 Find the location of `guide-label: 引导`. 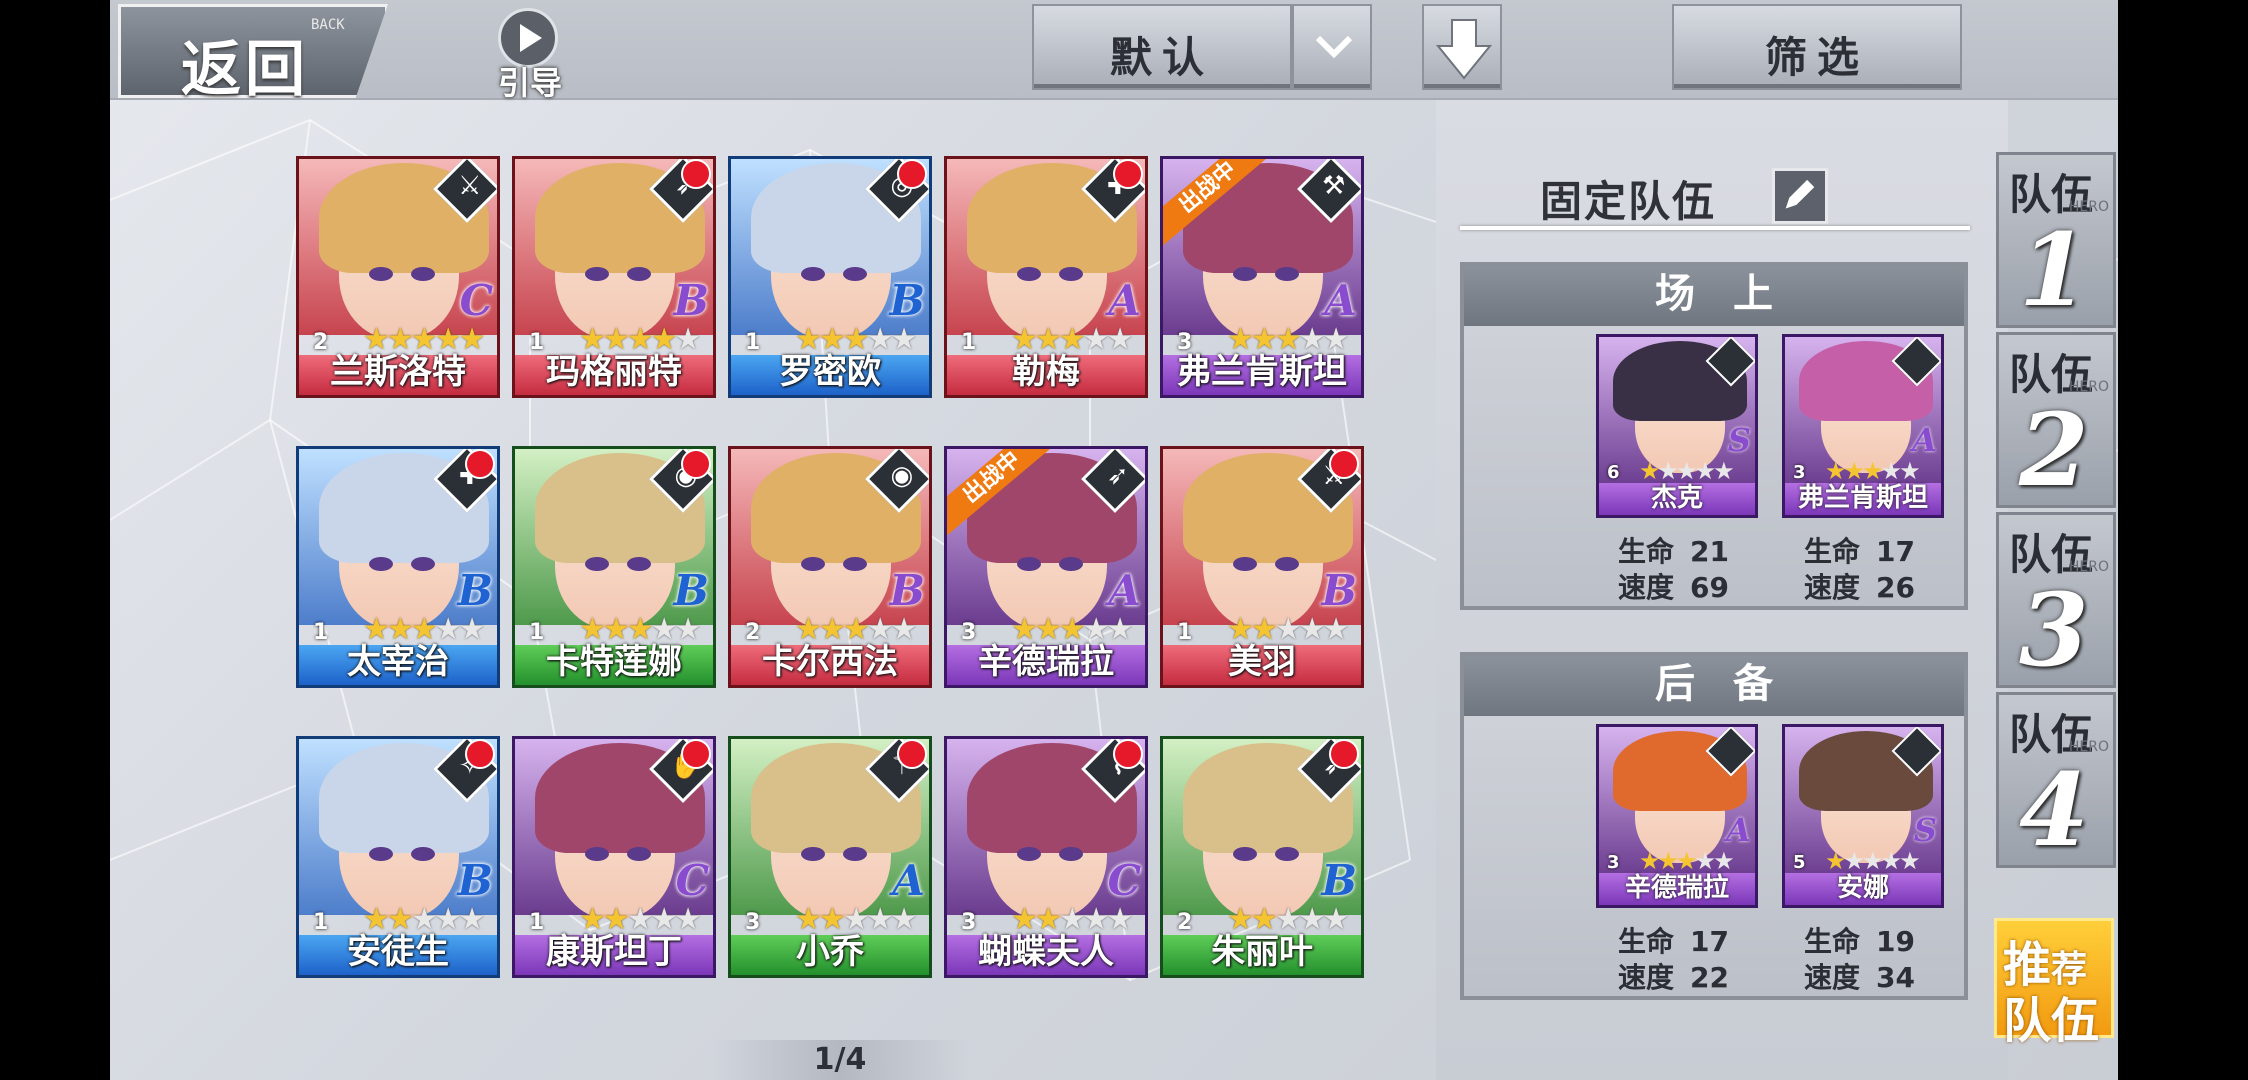

guide-label: 引导 is located at coordinates (529, 83).